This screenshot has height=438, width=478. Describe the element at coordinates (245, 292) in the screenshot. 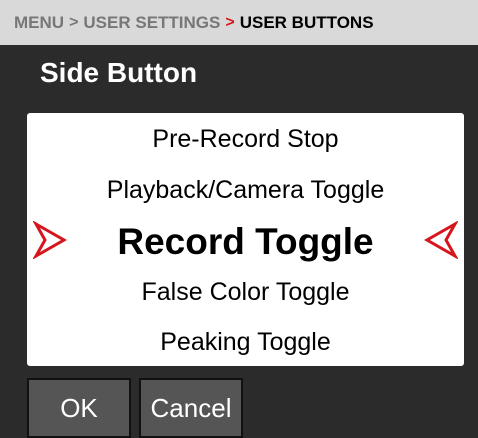

I see `picker-option: False Color Toggle` at that location.